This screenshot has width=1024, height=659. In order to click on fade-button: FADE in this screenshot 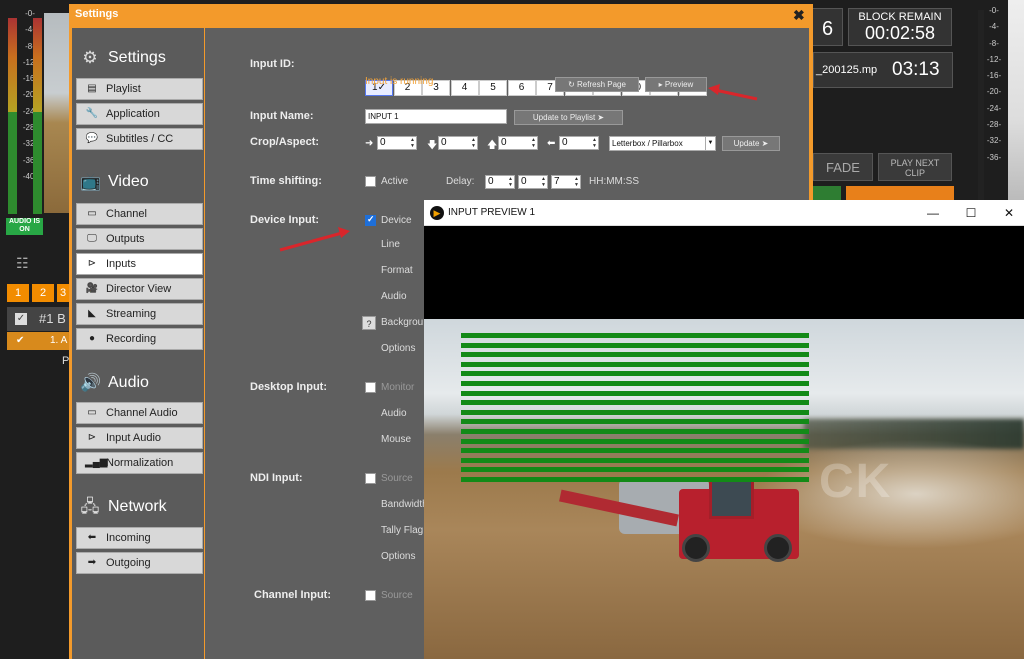, I will do `click(843, 167)`.